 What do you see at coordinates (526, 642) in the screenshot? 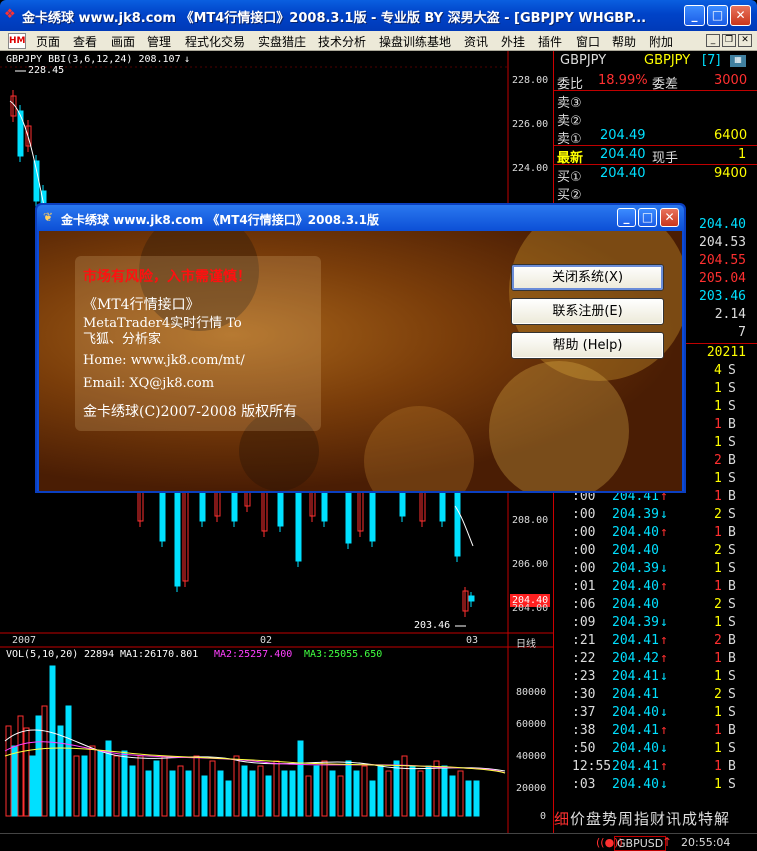
I see `period-label: 日线` at bounding box center [526, 642].